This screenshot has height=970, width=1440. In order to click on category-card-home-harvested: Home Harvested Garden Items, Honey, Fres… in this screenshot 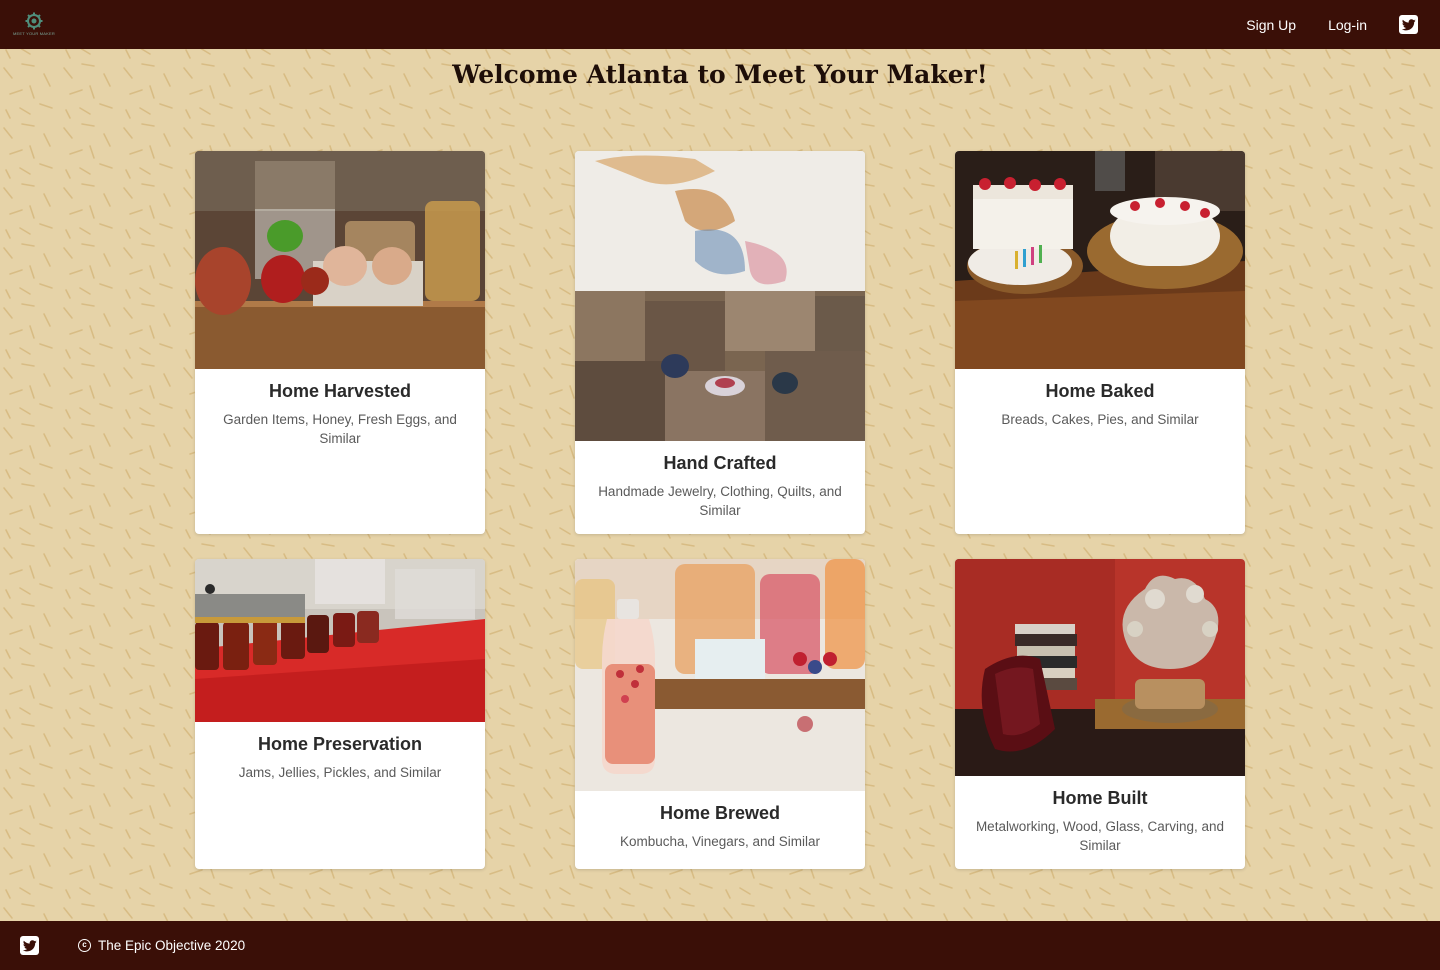, I will do `click(340, 342)`.